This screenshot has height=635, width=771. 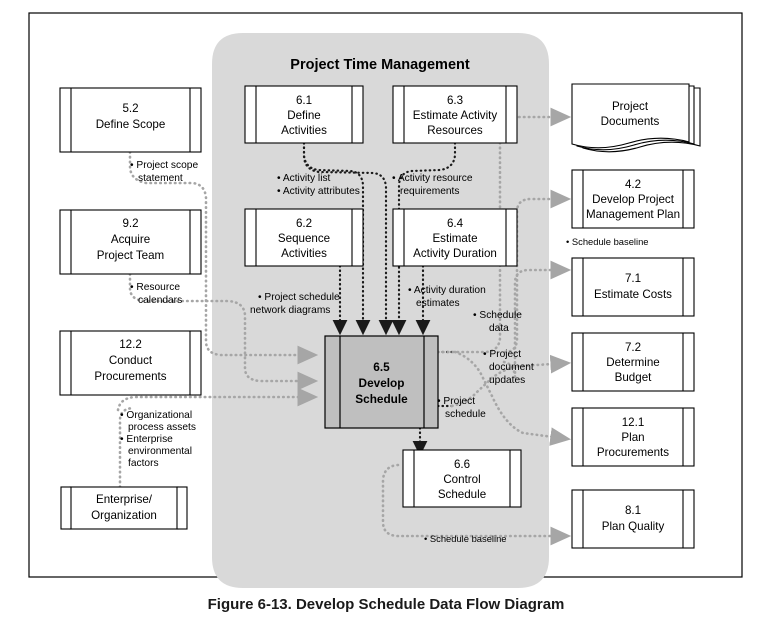 I want to click on svg-text: • Project scope, so click(x=164, y=165).